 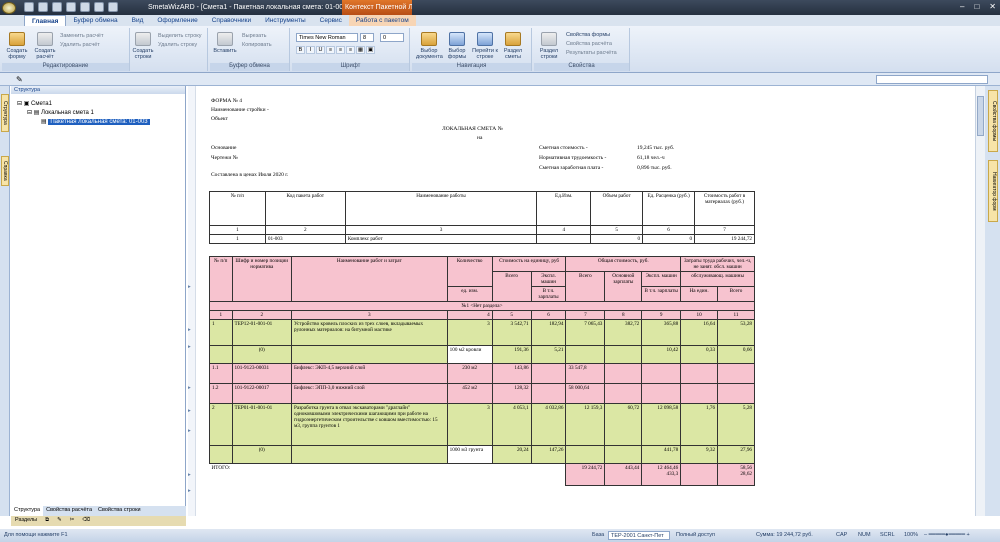 I want to click on edit-section-icon: ✎, so click(x=59, y=521).